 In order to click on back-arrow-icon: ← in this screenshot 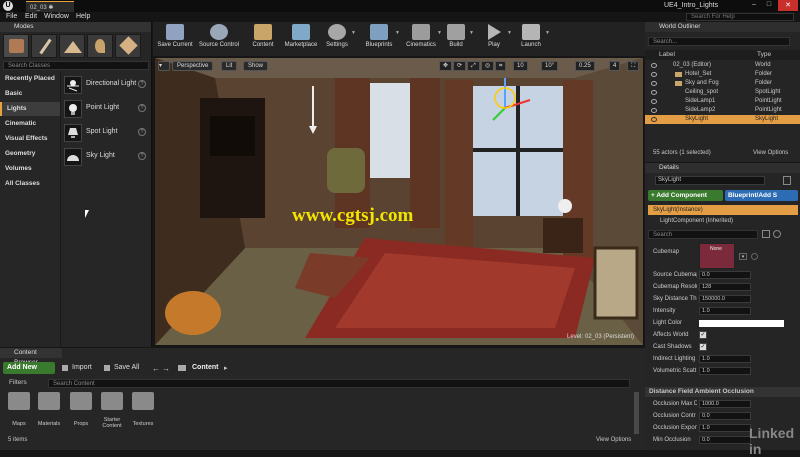, I will do `click(156, 368)`.